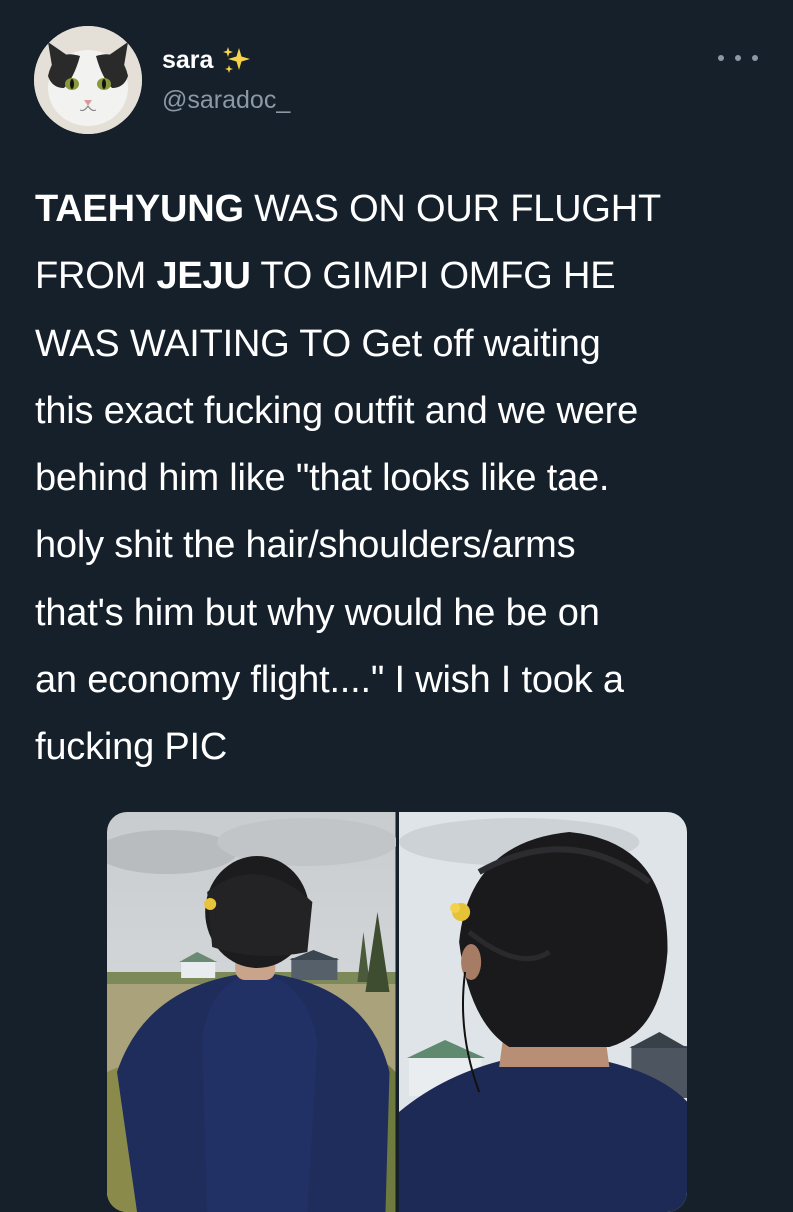 The height and width of the screenshot is (1212, 793). I want to click on tweet-line: that's him but why would he be on, so click(317, 612).